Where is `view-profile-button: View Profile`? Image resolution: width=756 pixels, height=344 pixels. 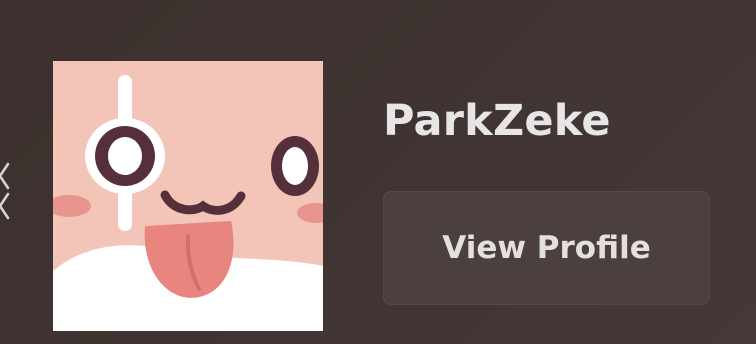
view-profile-button: View Profile is located at coordinates (546, 248).